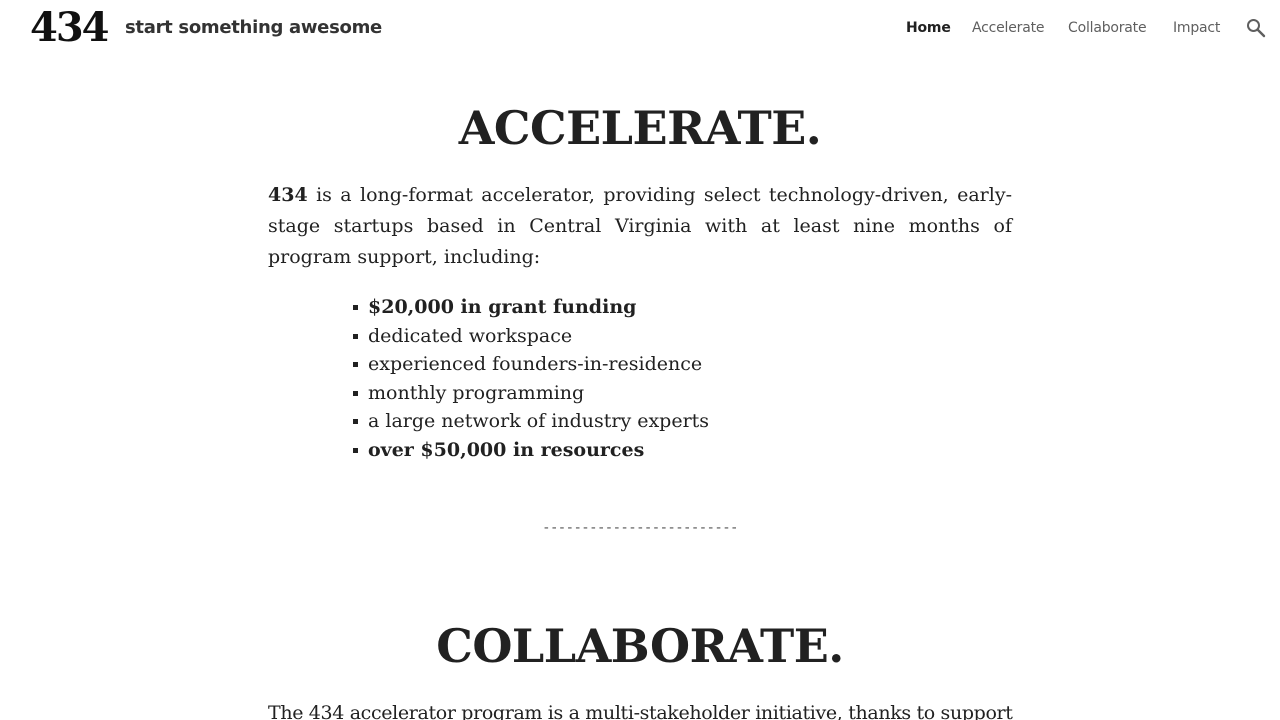  I want to click on list-item: over $50,000 in resources, so click(530, 450).